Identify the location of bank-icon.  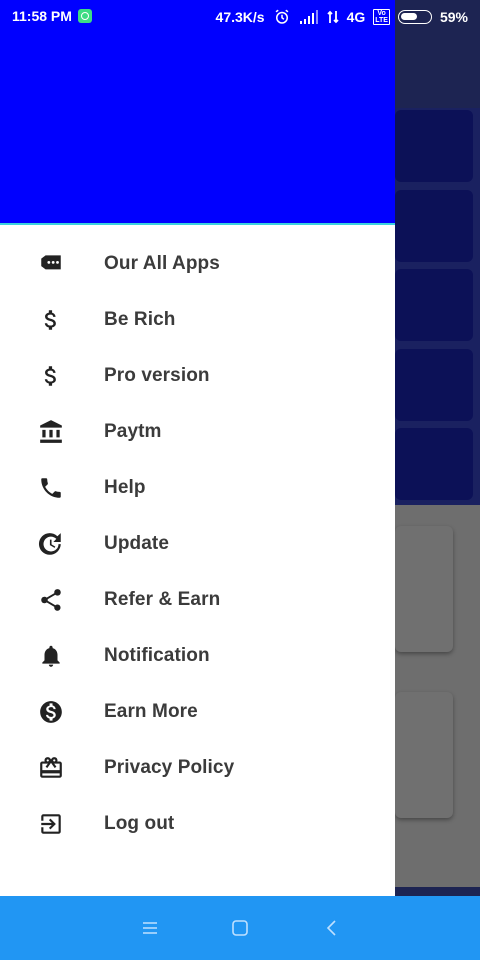
(51, 432).